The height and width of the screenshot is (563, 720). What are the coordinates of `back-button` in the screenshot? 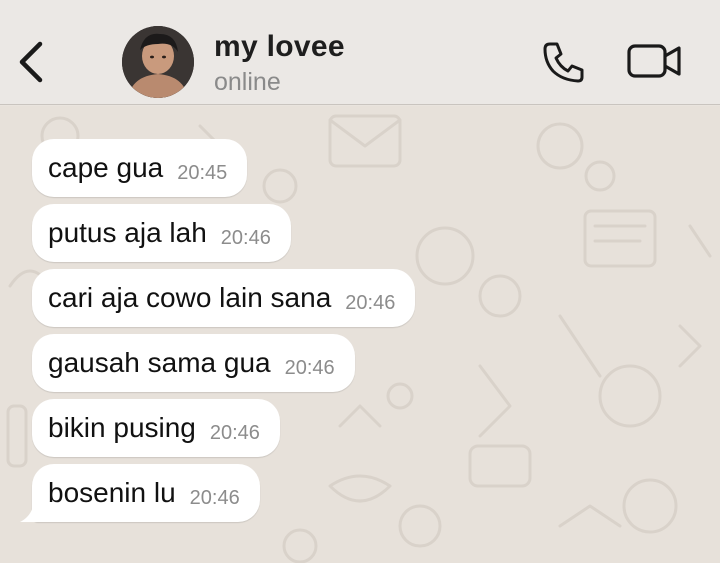 It's located at (32, 62).